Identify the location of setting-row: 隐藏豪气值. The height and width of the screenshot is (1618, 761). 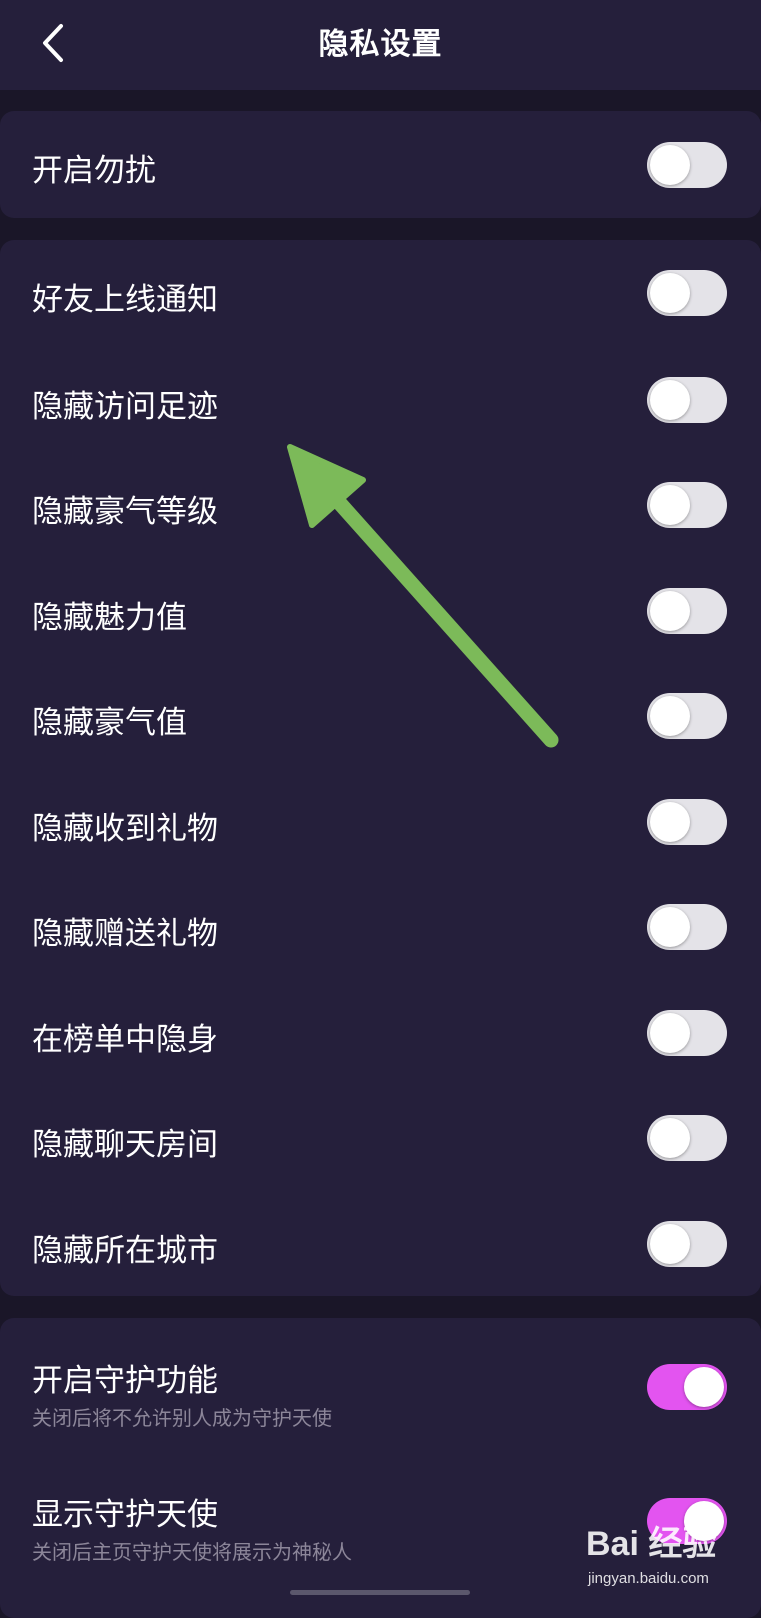
(380, 717).